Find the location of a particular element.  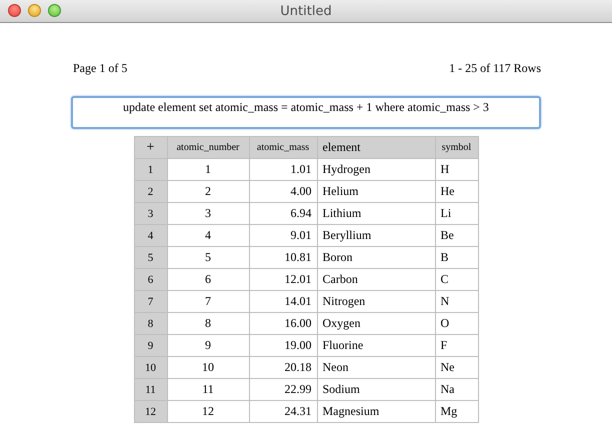

table-cell: F is located at coordinates (456, 345).